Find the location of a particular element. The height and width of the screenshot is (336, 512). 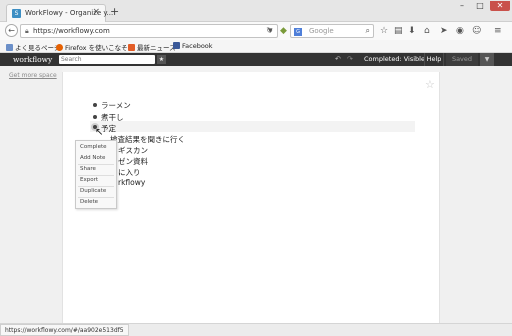

new-tab-button: + is located at coordinates (114, 11).